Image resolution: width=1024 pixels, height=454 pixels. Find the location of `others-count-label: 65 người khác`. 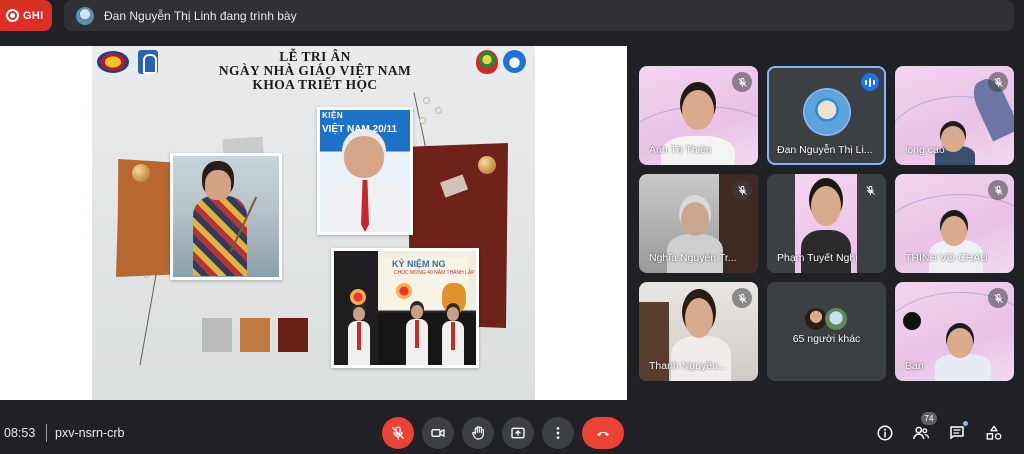

others-count-label: 65 người khác is located at coordinates (826, 339).